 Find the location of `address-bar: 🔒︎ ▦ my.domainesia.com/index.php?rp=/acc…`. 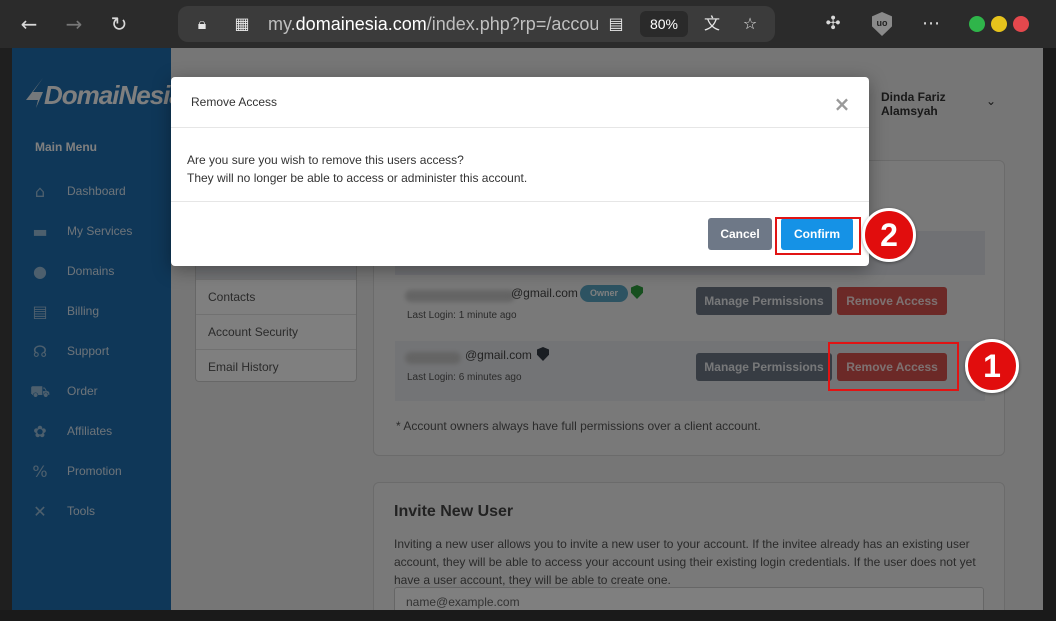

address-bar: 🔒︎ ▦ my.domainesia.com/index.php?rp=/acc… is located at coordinates (476, 24).